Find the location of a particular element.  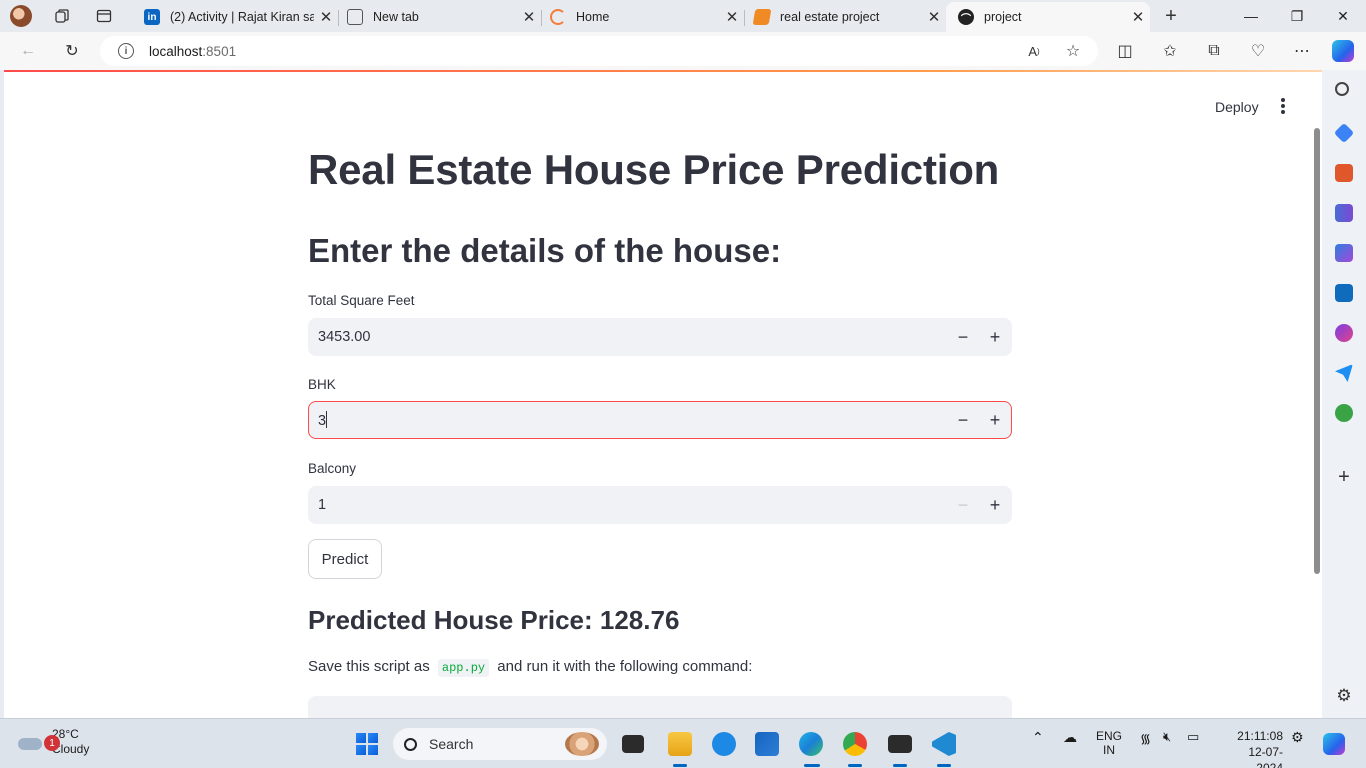

balcony-input: 1 − + is located at coordinates (660, 505).